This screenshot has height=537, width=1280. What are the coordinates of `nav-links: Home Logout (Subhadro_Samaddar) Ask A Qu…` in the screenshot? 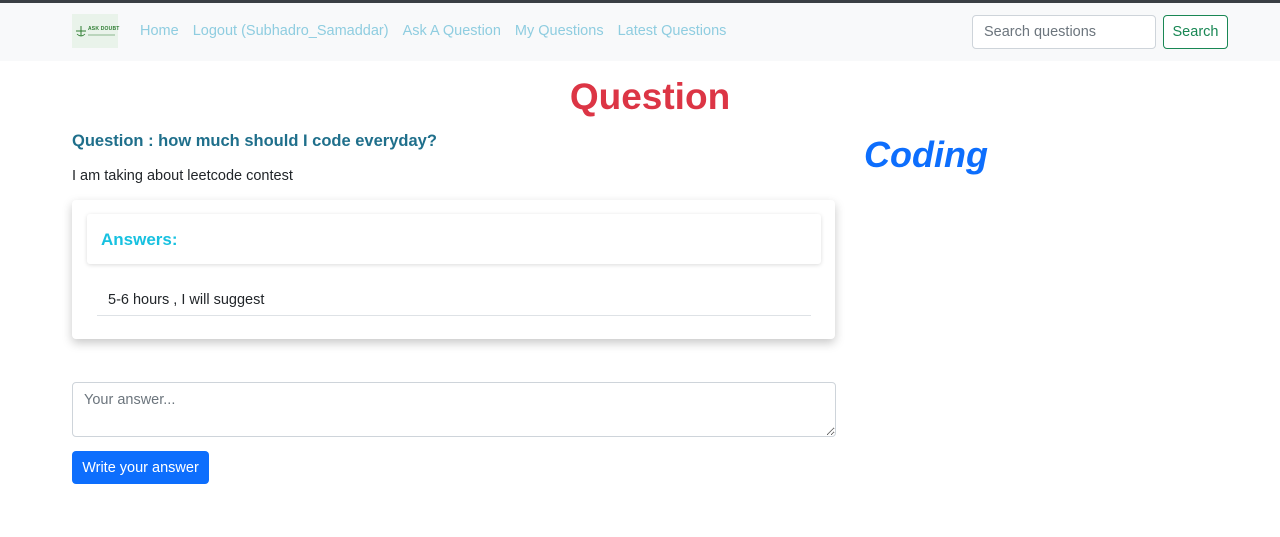 It's located at (433, 31).